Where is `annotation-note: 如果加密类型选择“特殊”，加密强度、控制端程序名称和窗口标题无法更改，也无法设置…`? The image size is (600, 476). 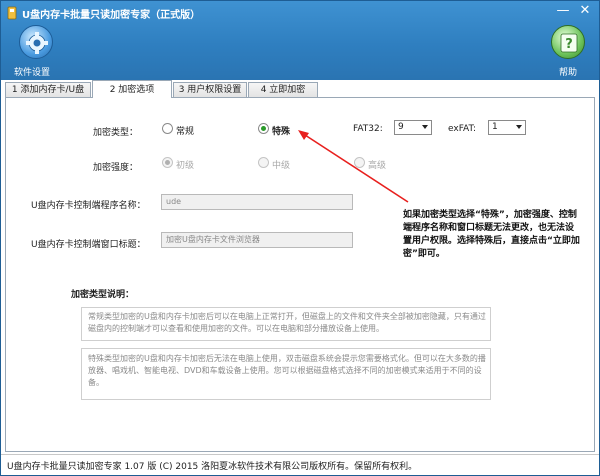
annotation-note: 如果加密类型选择“特殊”，加密强度、控制端程序名称和窗口标题无法更改，也无法设置… is located at coordinates (491, 234).